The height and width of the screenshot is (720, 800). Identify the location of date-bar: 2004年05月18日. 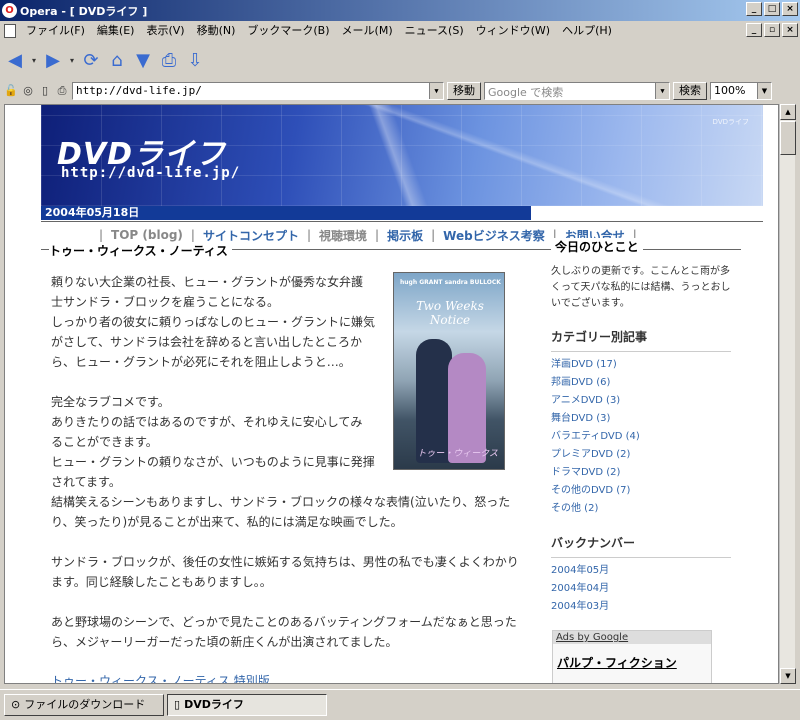
(286, 213).